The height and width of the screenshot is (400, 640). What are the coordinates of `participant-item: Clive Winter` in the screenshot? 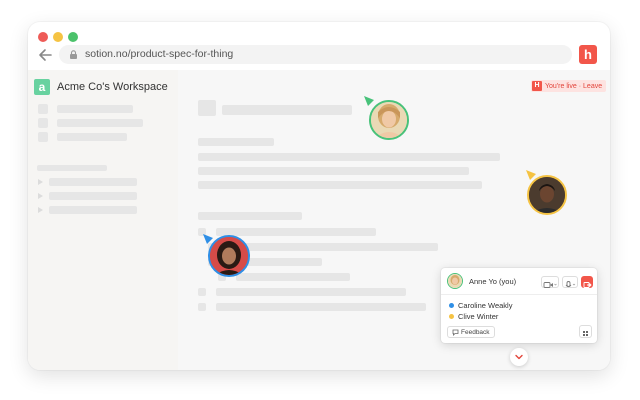 It's located at (473, 316).